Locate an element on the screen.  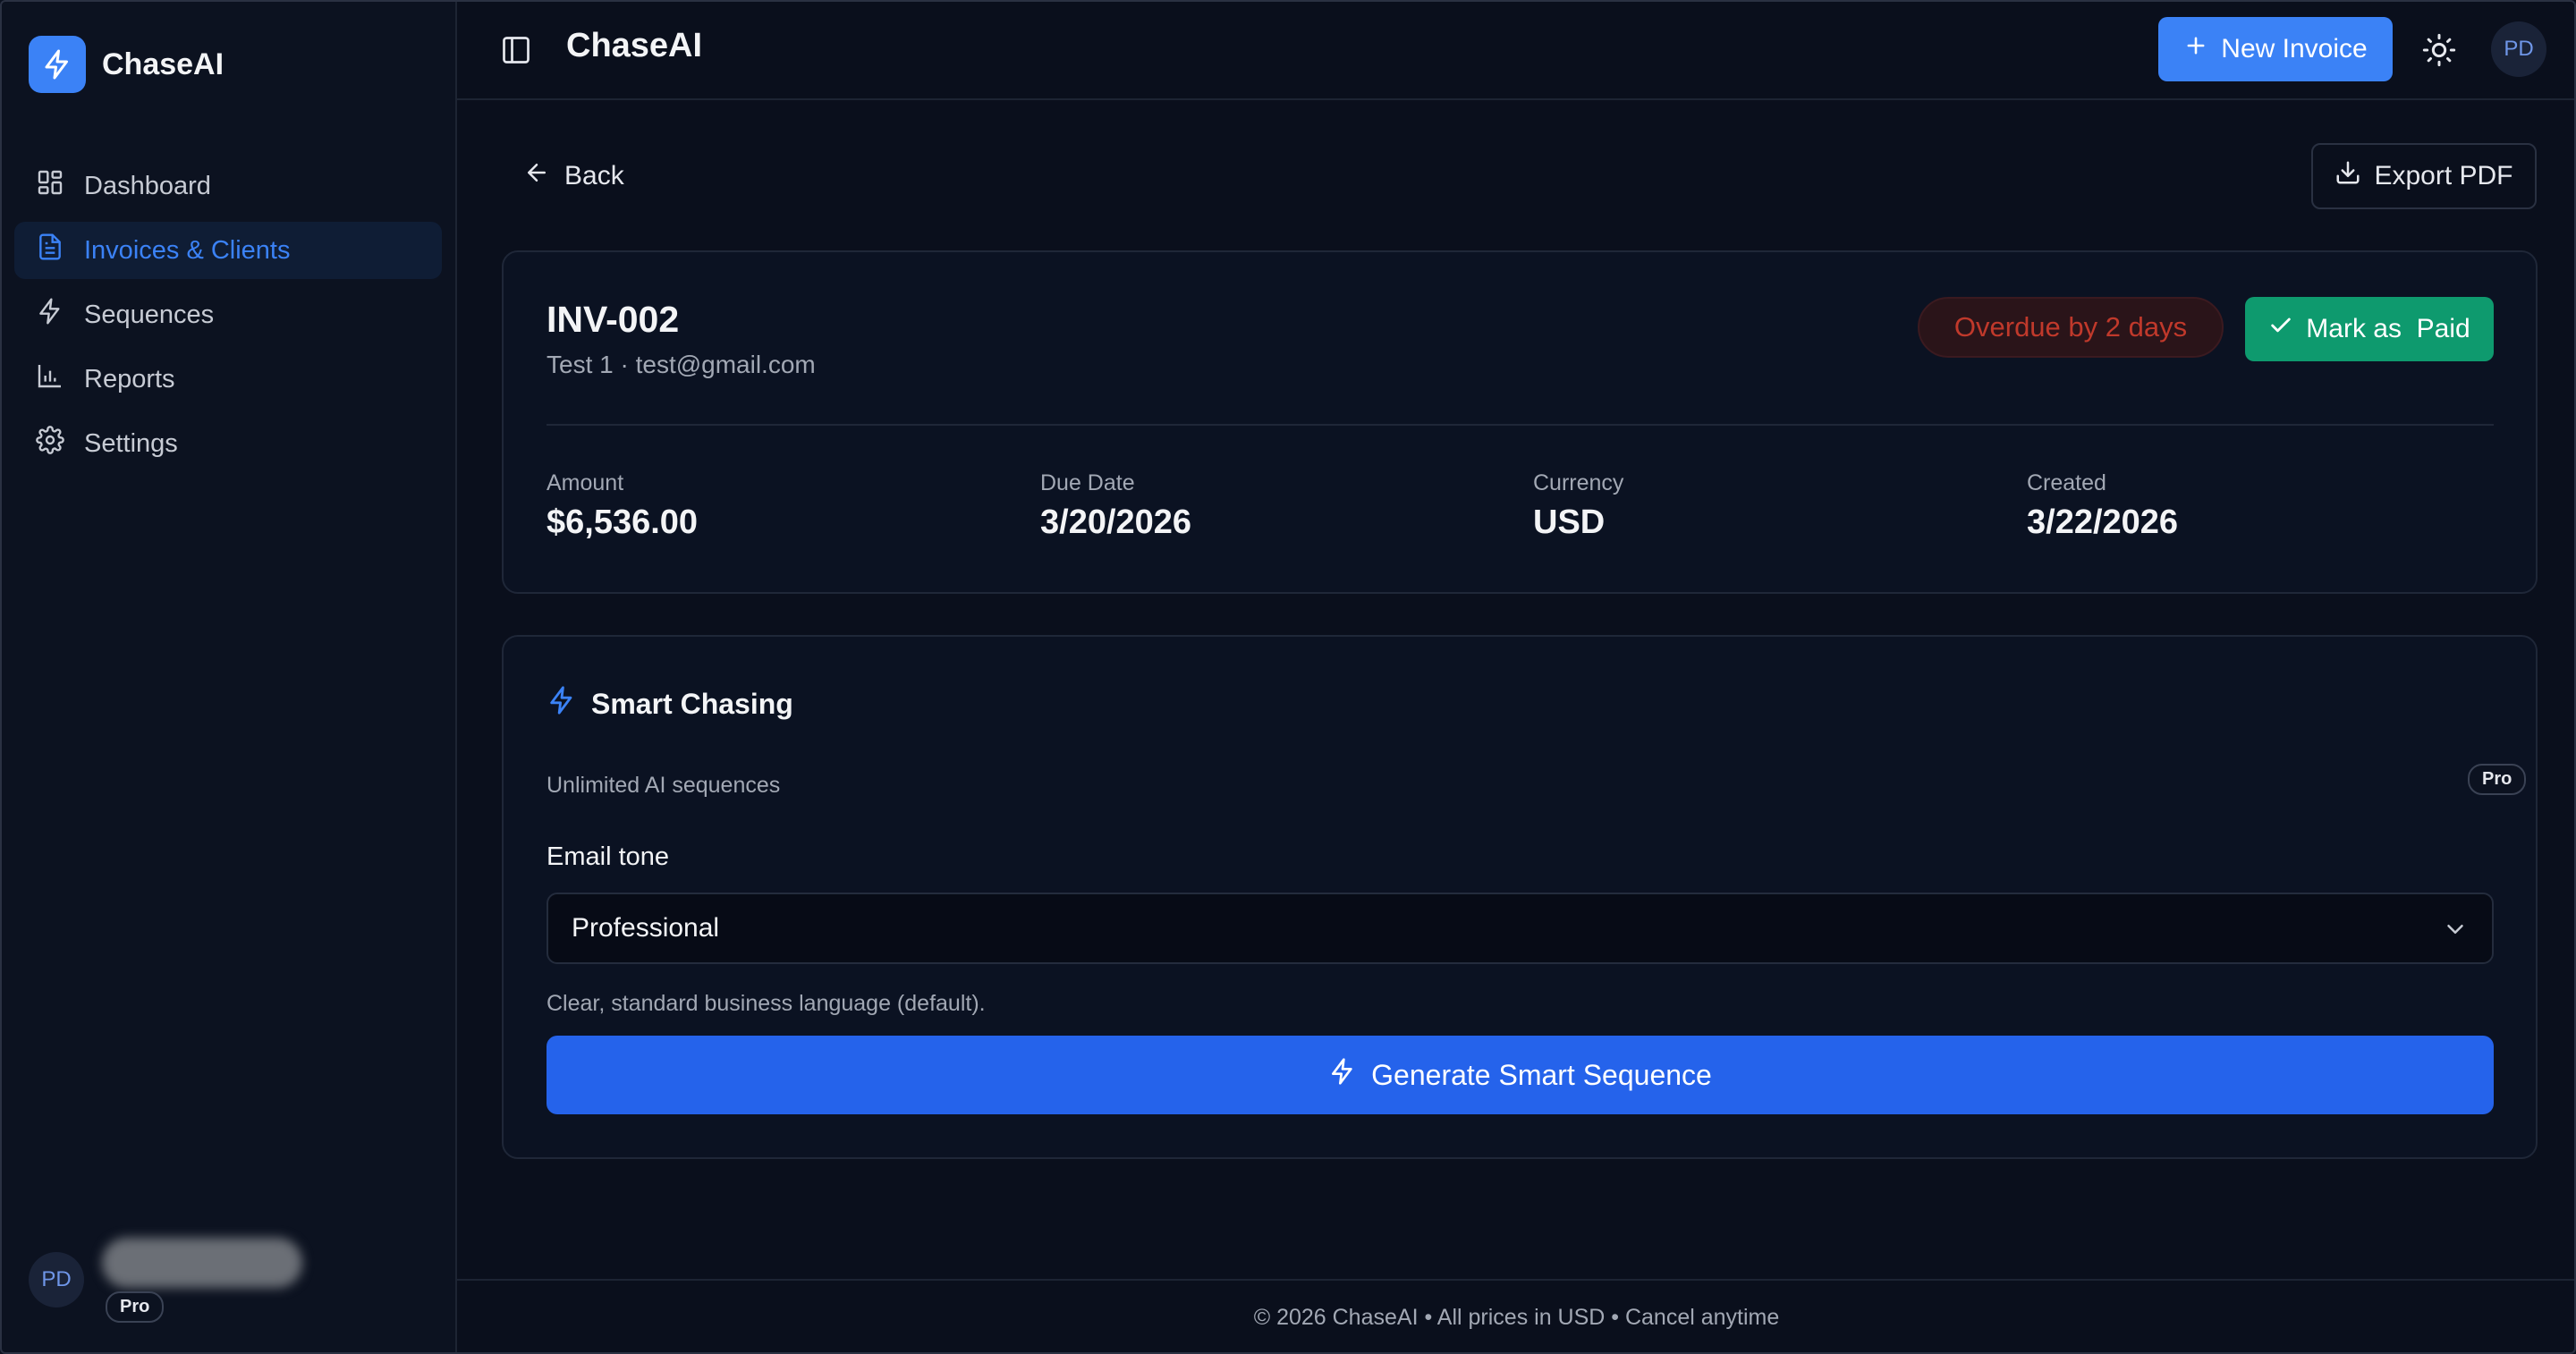
sun-icon is located at coordinates (2439, 50).